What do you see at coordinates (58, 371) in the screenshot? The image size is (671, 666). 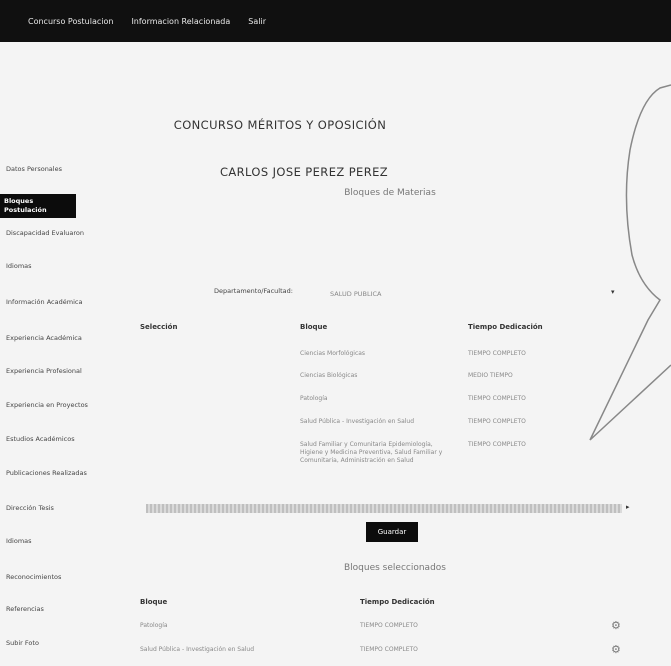 I see `sidebar-item-experiencia-profesional: Experiencia Profesional` at bounding box center [58, 371].